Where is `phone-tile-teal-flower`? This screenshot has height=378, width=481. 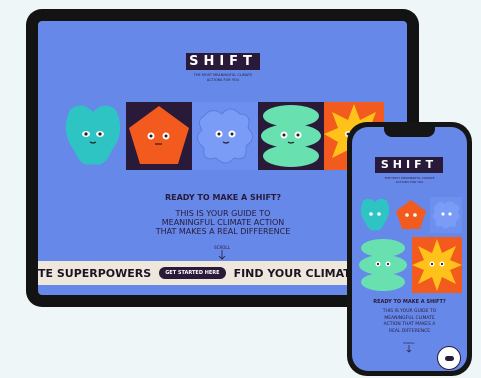
phone-tile-teal-flower is located at coordinates (375, 215).